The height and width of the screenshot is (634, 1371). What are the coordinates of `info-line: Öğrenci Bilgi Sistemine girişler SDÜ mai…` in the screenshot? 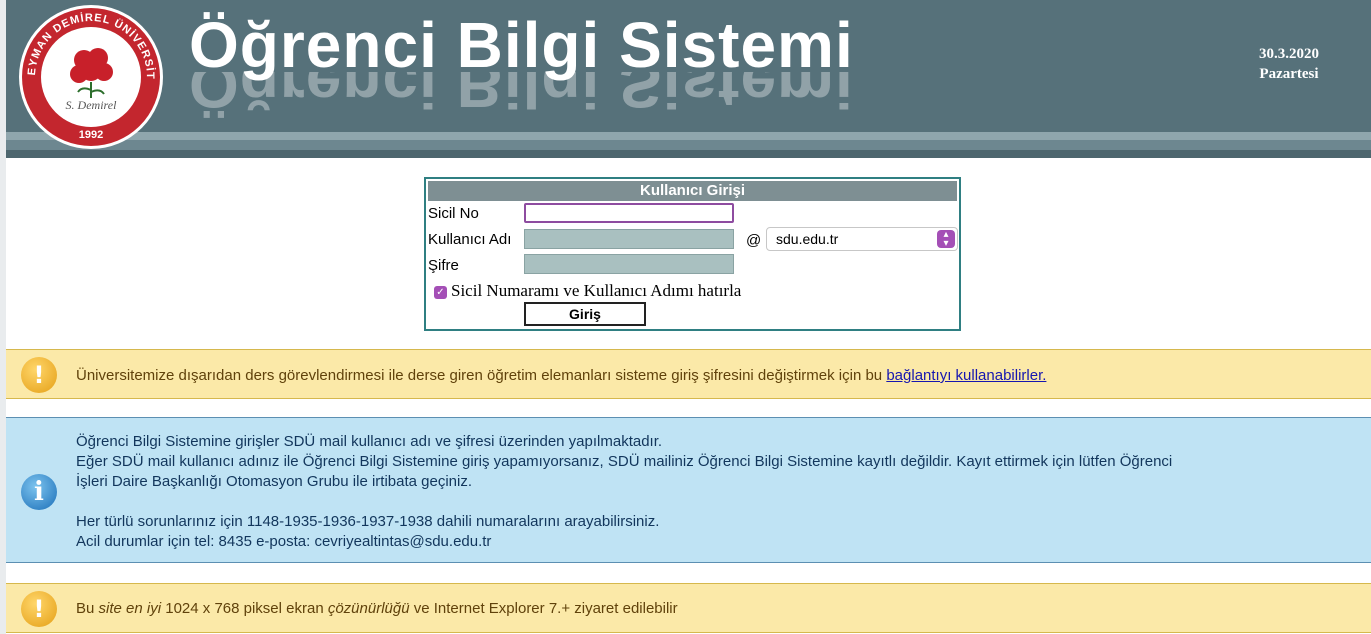 It's located at (369, 441).